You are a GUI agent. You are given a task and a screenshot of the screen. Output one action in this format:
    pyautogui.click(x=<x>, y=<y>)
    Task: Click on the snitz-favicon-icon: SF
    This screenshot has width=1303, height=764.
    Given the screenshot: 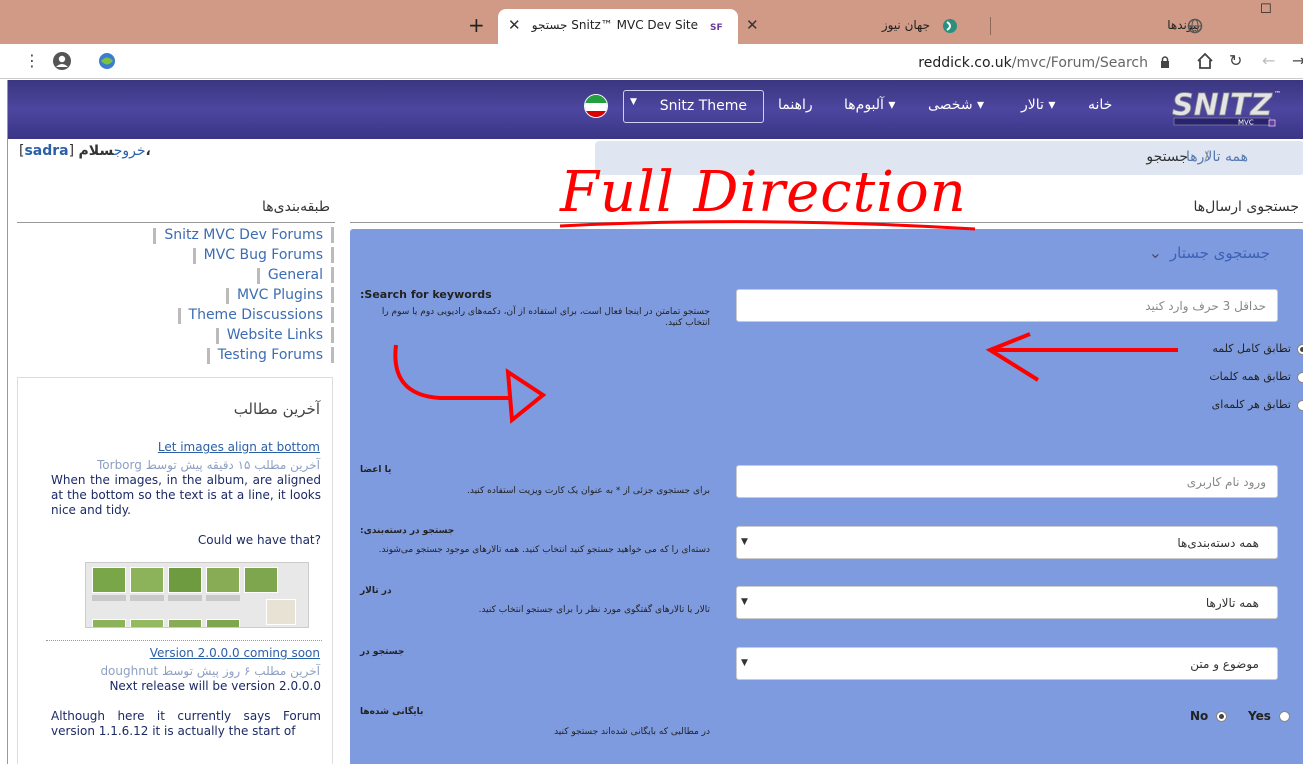 What is the action you would take?
    pyautogui.click(x=716, y=28)
    